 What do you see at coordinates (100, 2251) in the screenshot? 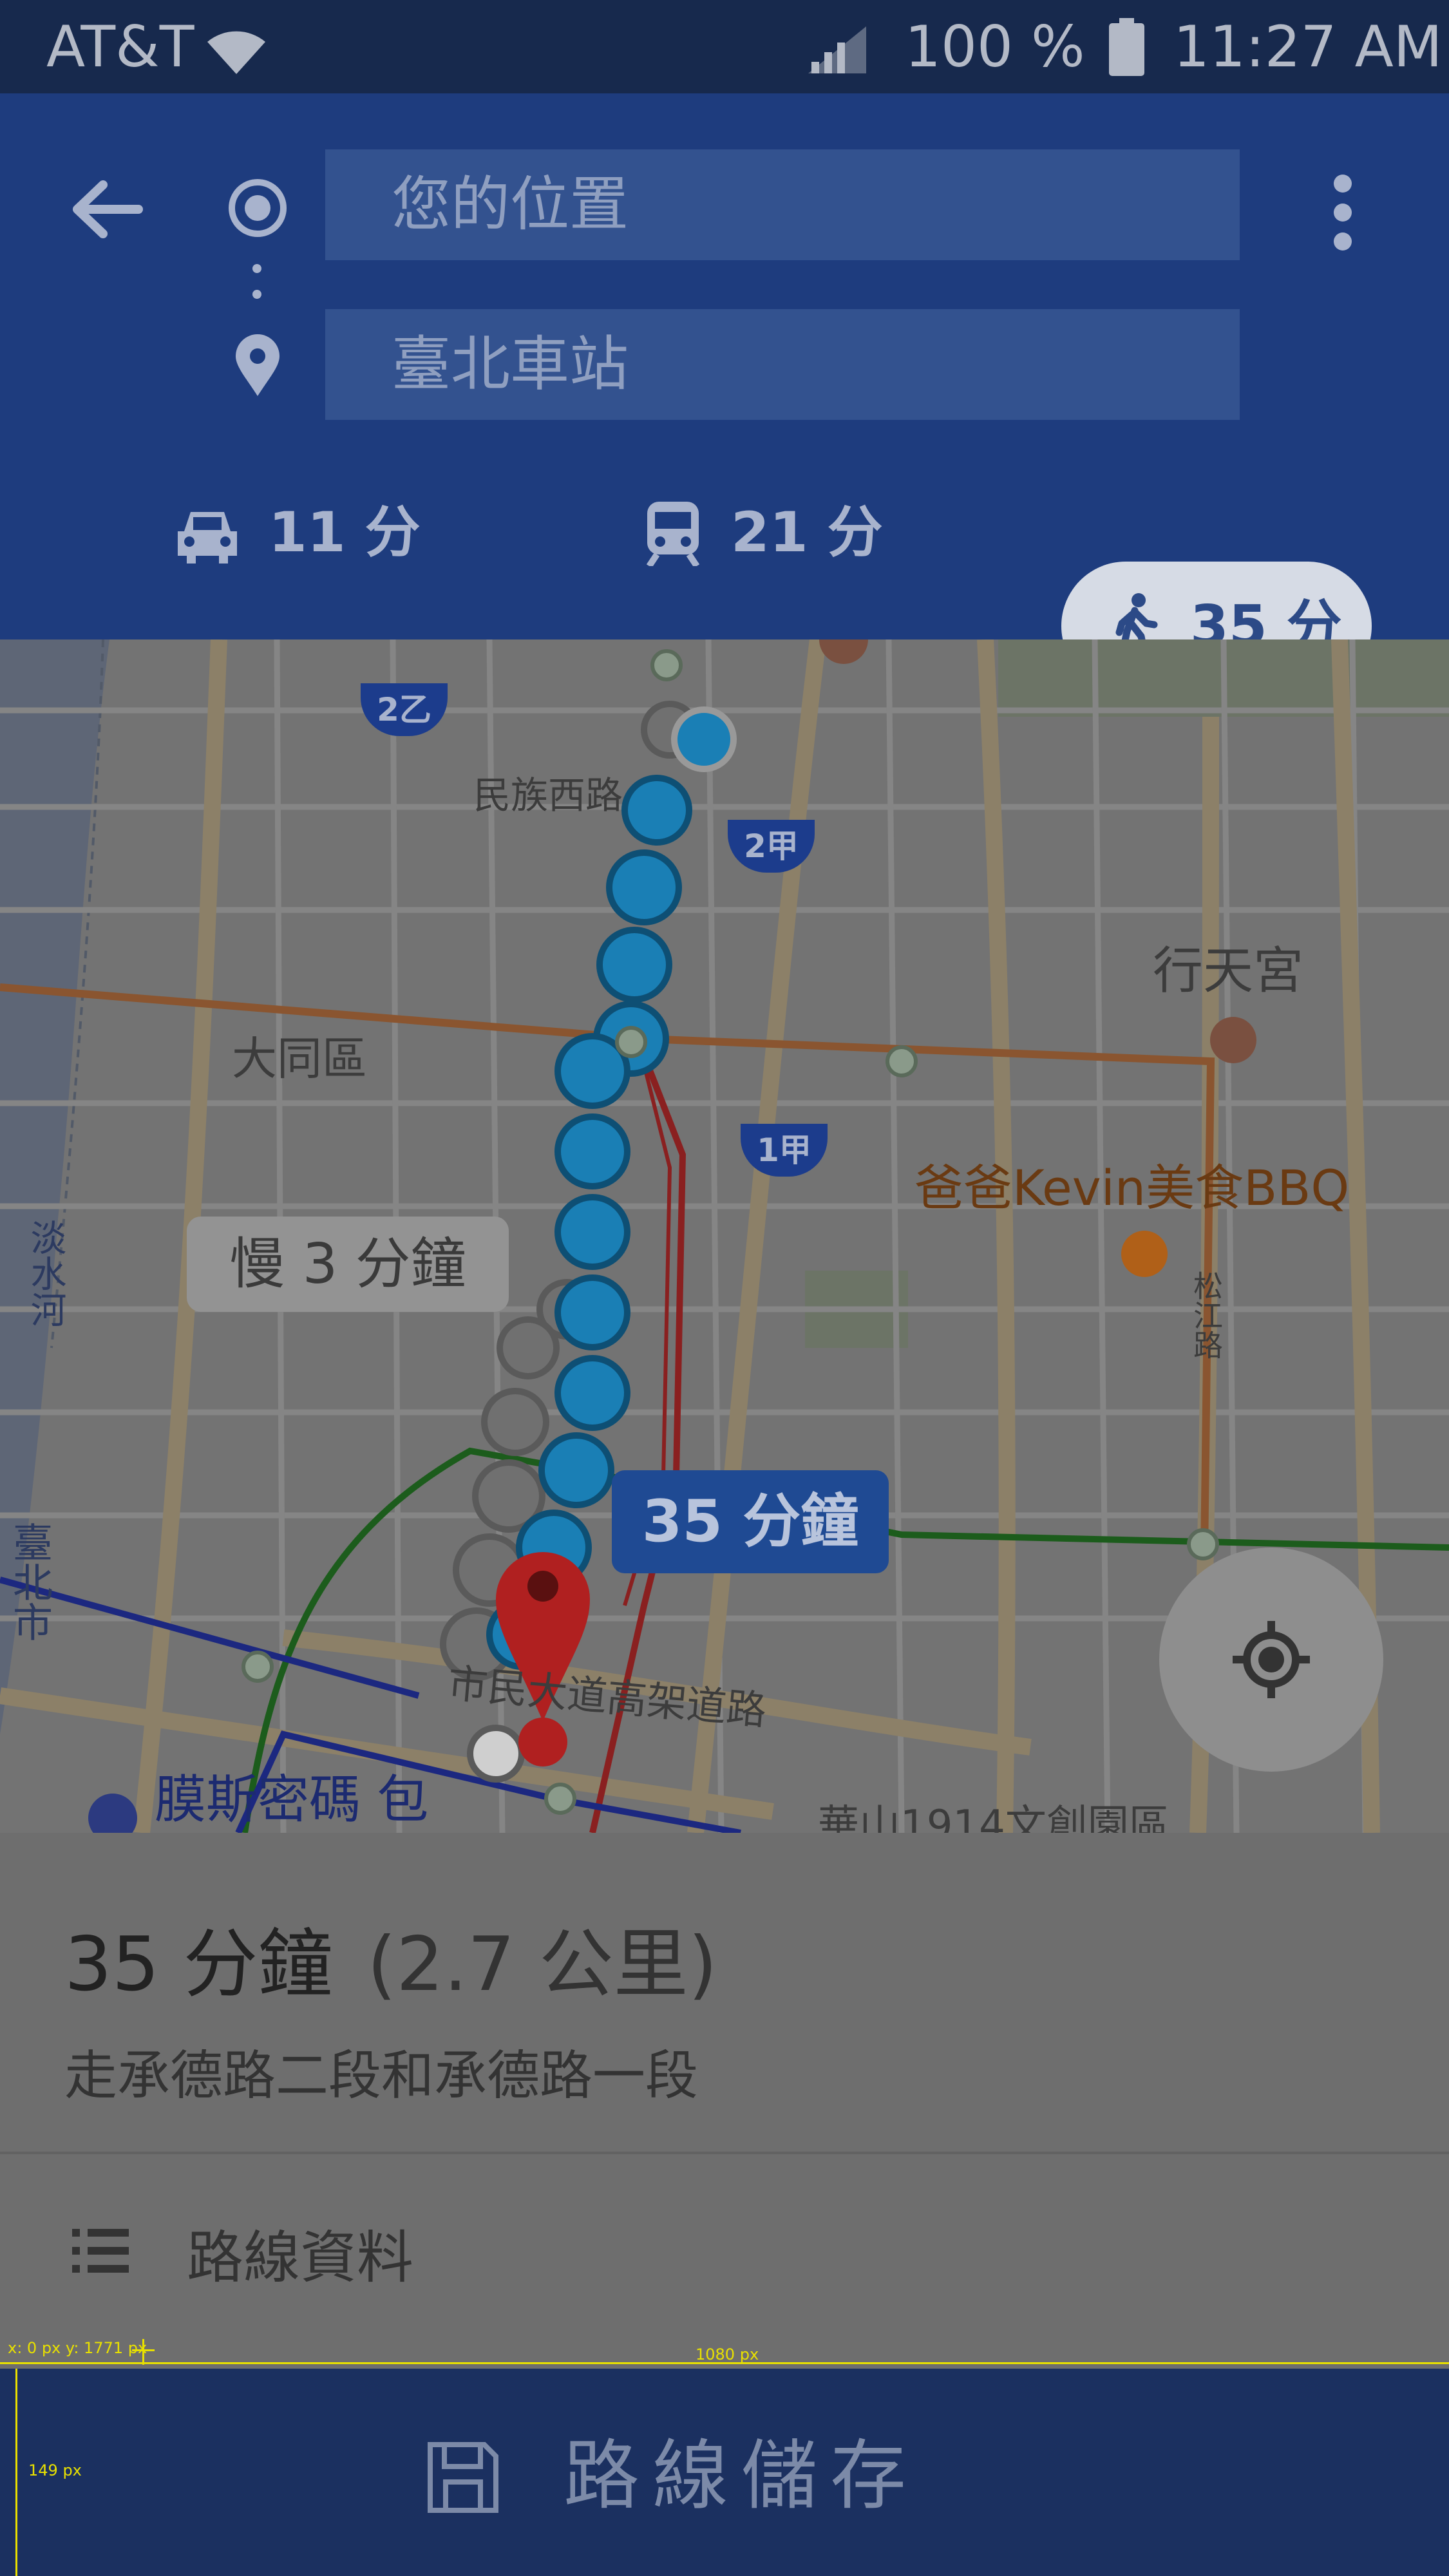
I see `list-icon` at bounding box center [100, 2251].